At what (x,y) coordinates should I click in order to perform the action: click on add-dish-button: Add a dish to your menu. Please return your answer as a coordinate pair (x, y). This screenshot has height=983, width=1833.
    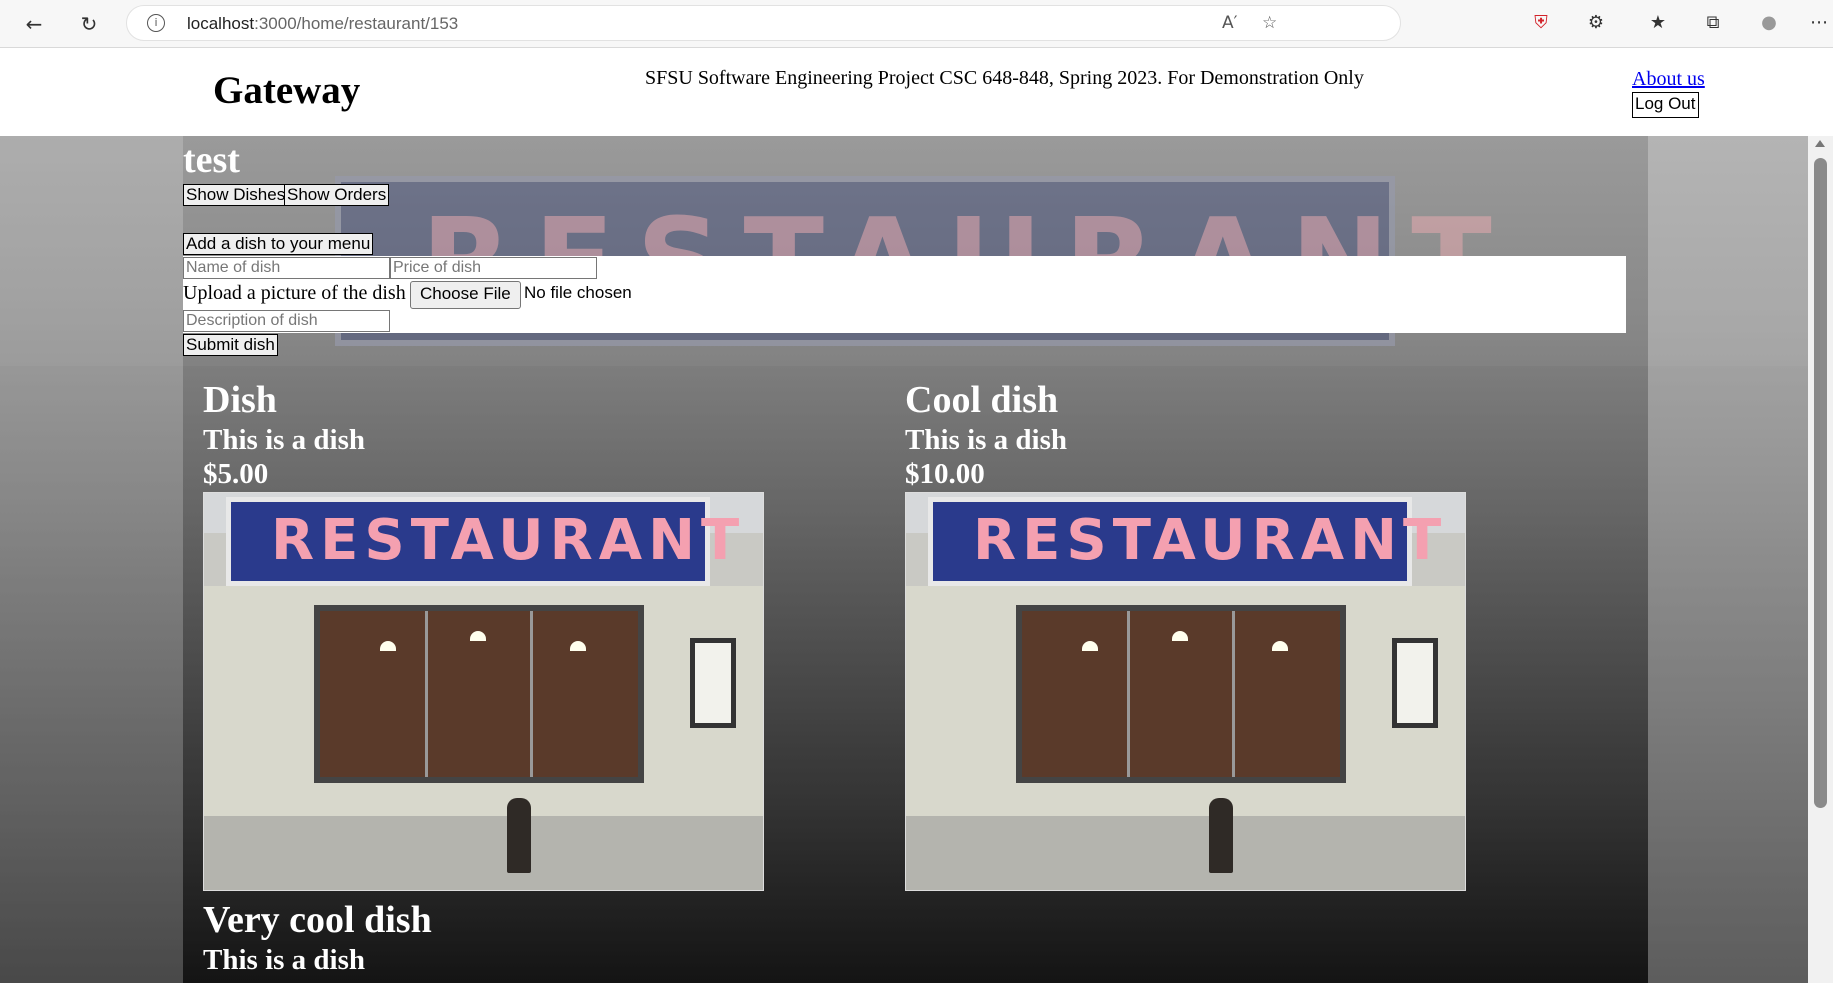
    Looking at the image, I should click on (278, 244).